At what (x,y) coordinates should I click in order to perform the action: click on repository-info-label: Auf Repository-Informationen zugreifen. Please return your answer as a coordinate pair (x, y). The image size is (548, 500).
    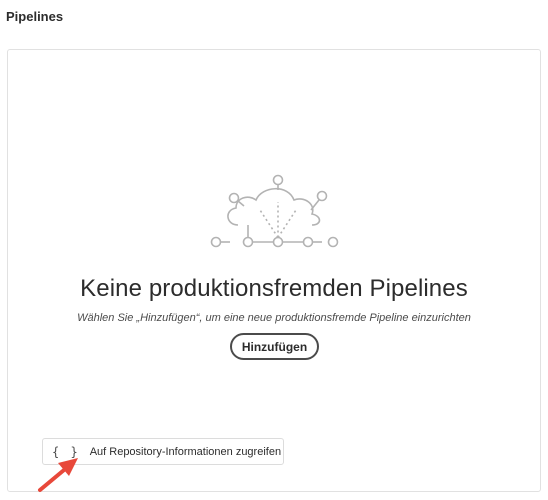
    Looking at the image, I should click on (185, 451).